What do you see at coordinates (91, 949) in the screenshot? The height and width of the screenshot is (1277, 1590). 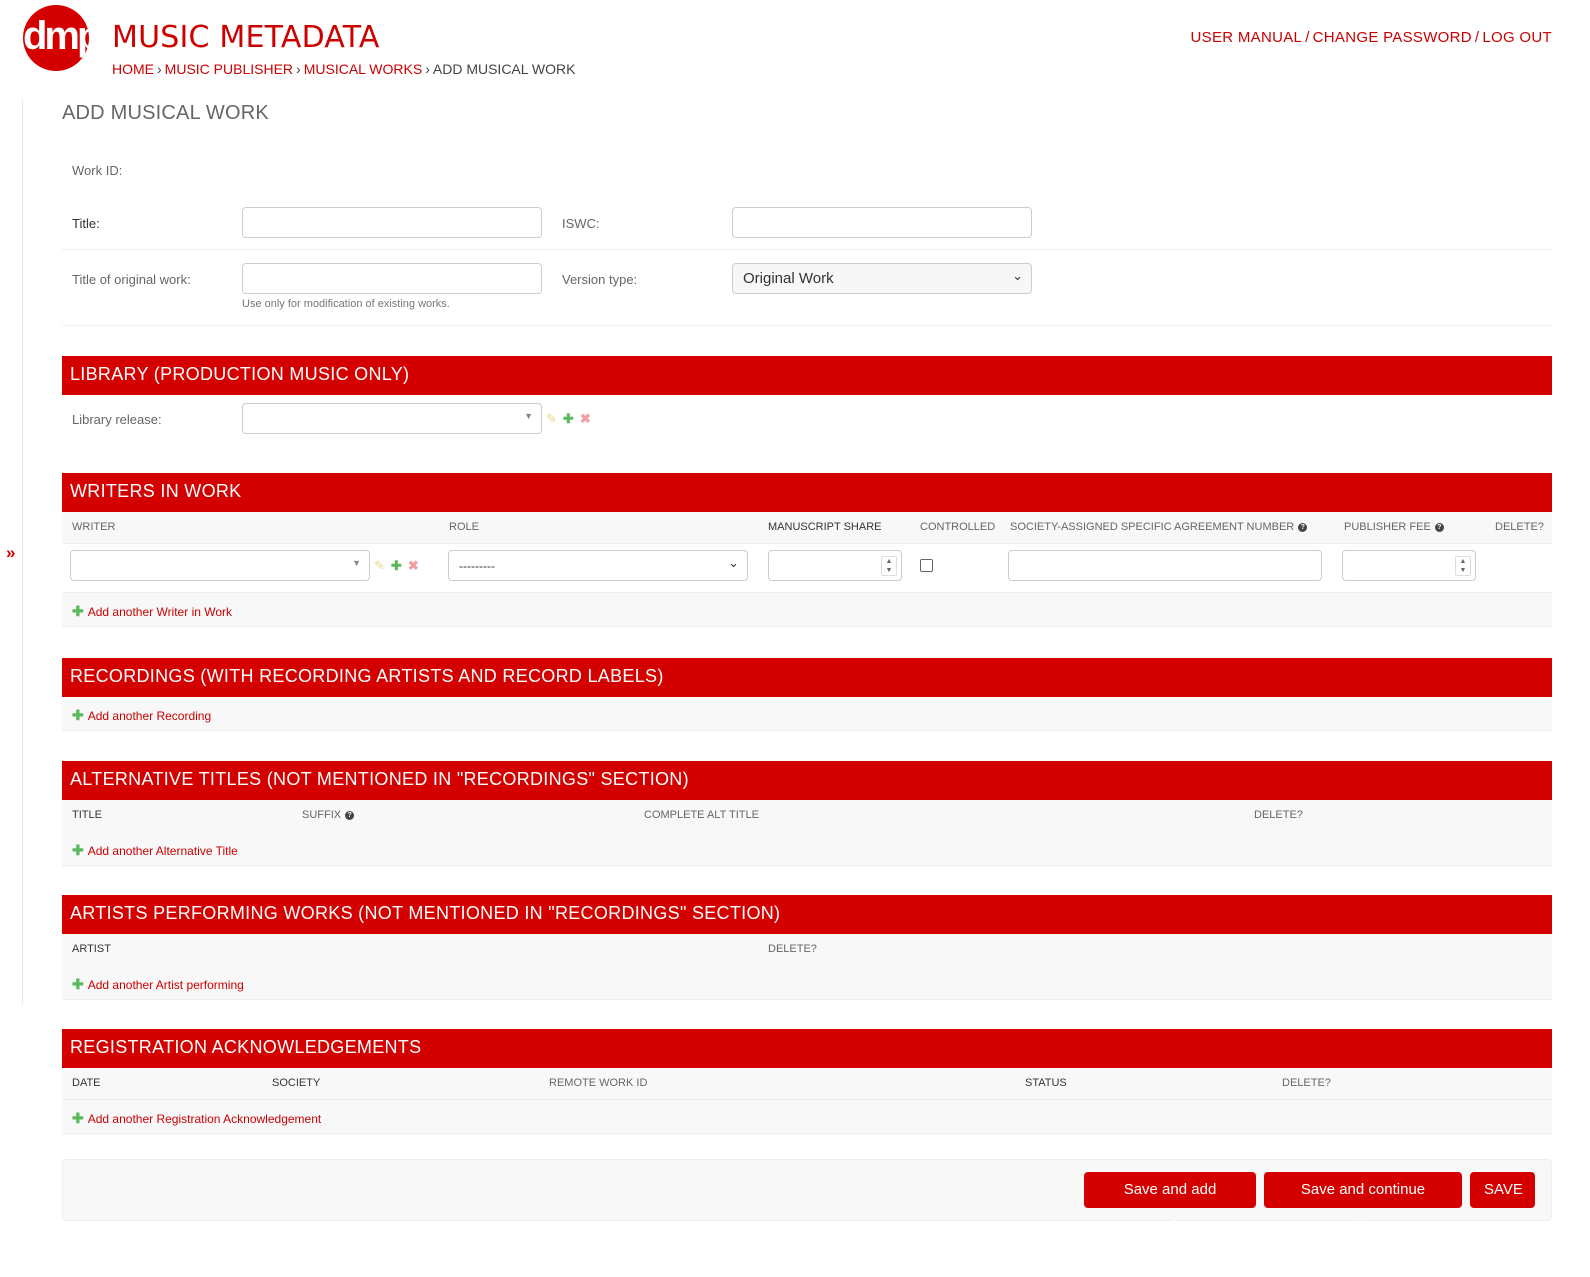 I see `col-artist: ARTIST` at bounding box center [91, 949].